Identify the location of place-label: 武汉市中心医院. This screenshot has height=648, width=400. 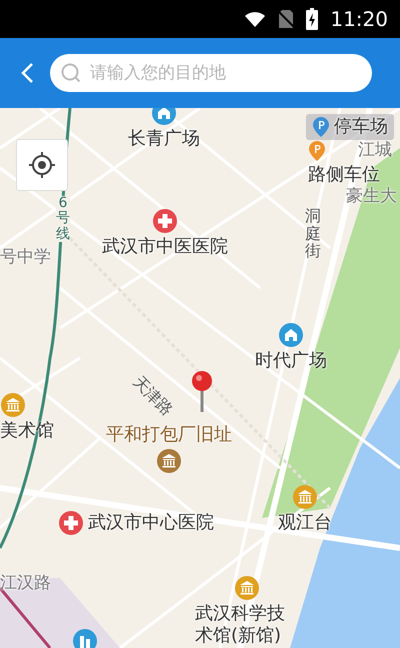
(151, 523).